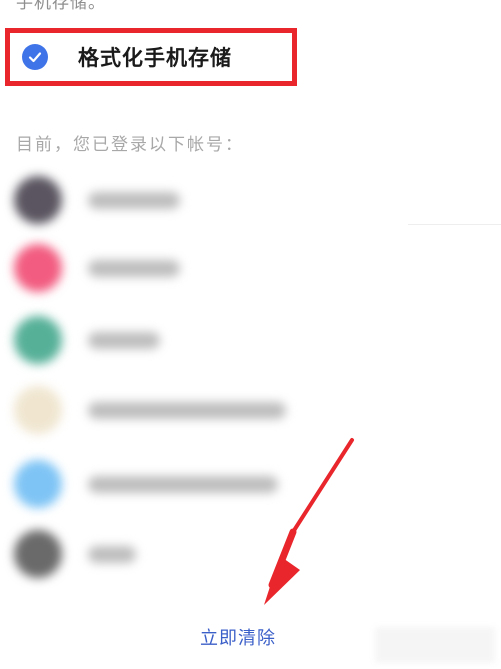 The height and width of the screenshot is (669, 501). What do you see at coordinates (238, 637) in the screenshot?
I see `clear-now-button: 立即清除` at bounding box center [238, 637].